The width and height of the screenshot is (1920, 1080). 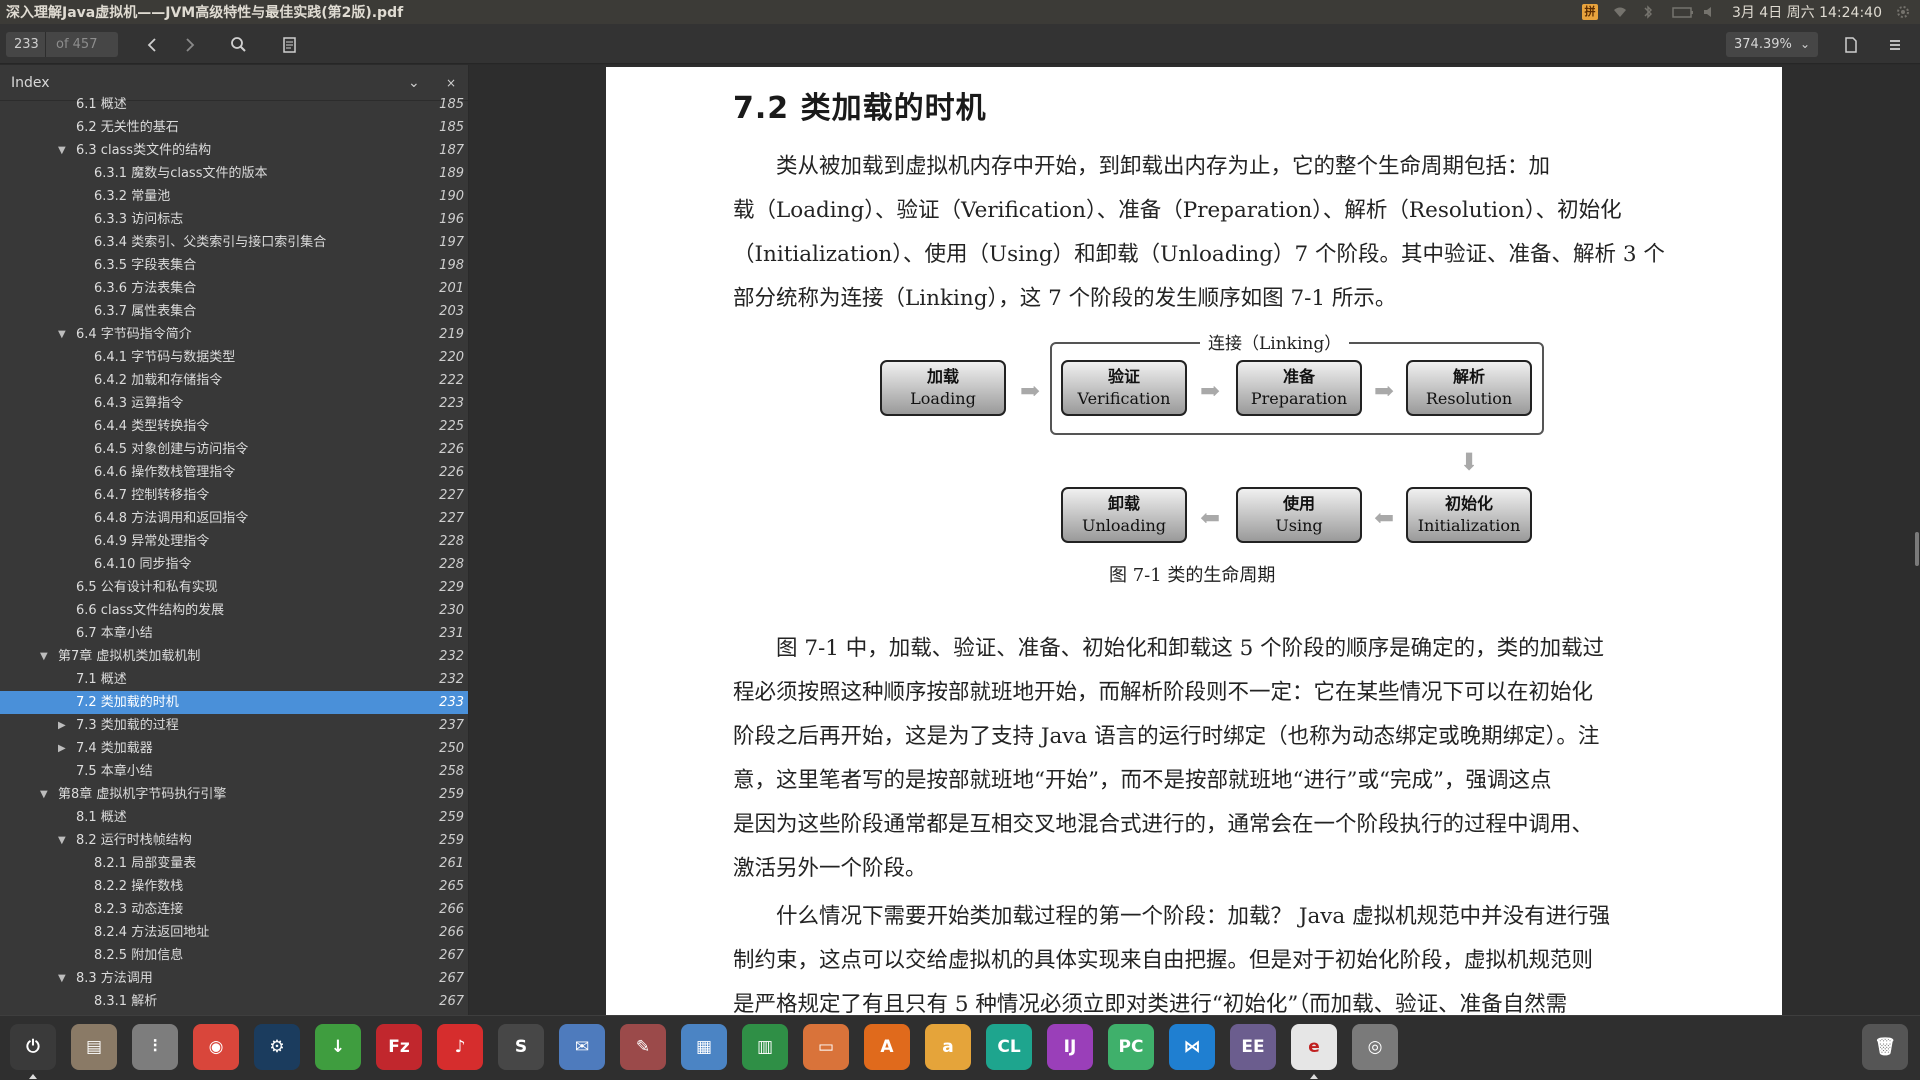 I want to click on toc-item: 6.3.4 类索引、父类索引与接口索引集合 197, so click(x=234, y=242).